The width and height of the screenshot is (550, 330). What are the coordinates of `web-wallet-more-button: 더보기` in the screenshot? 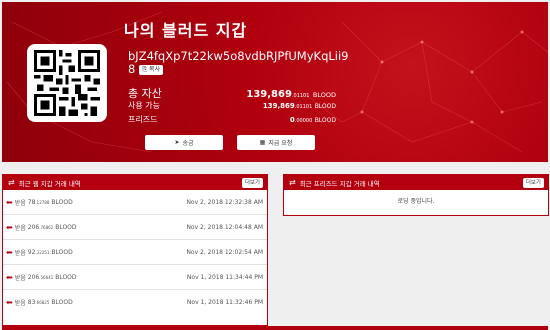 It's located at (252, 183).